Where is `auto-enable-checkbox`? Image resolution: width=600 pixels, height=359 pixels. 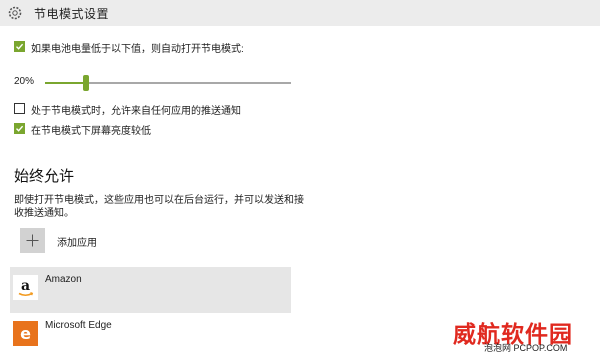
auto-enable-checkbox is located at coordinates (19, 46).